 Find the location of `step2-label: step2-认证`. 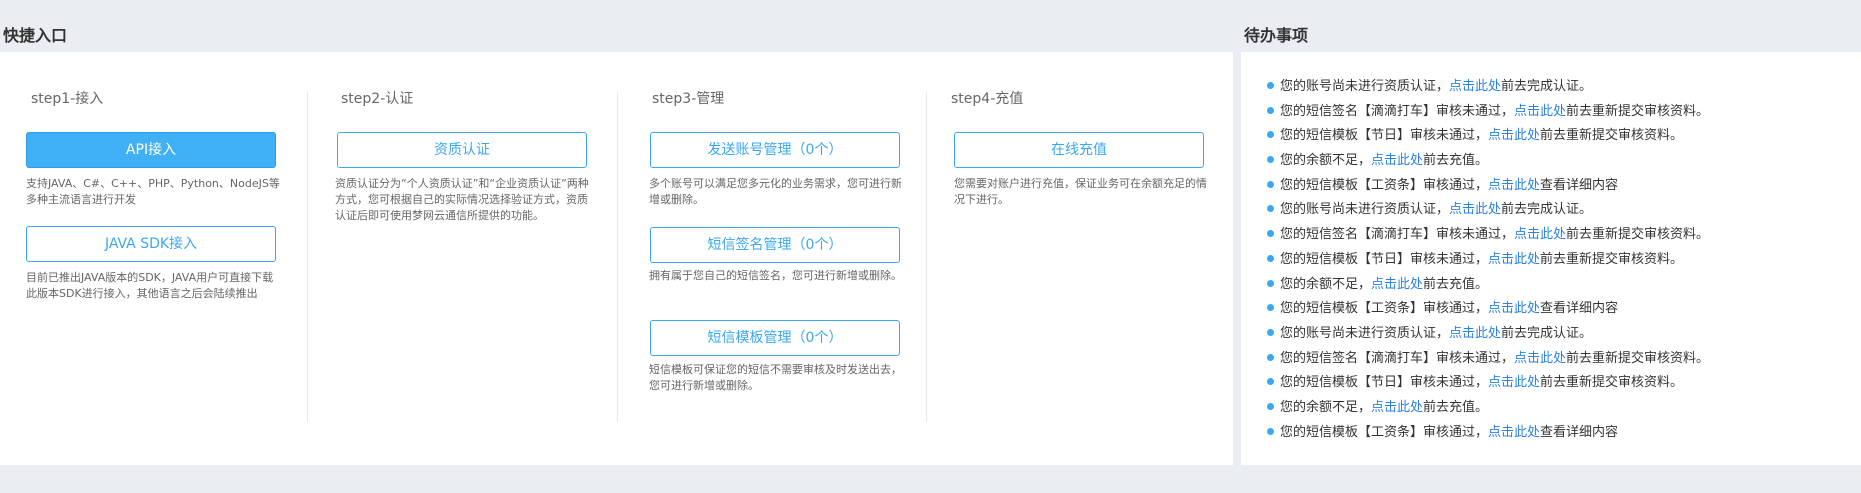

step2-label: step2-认证 is located at coordinates (377, 99).